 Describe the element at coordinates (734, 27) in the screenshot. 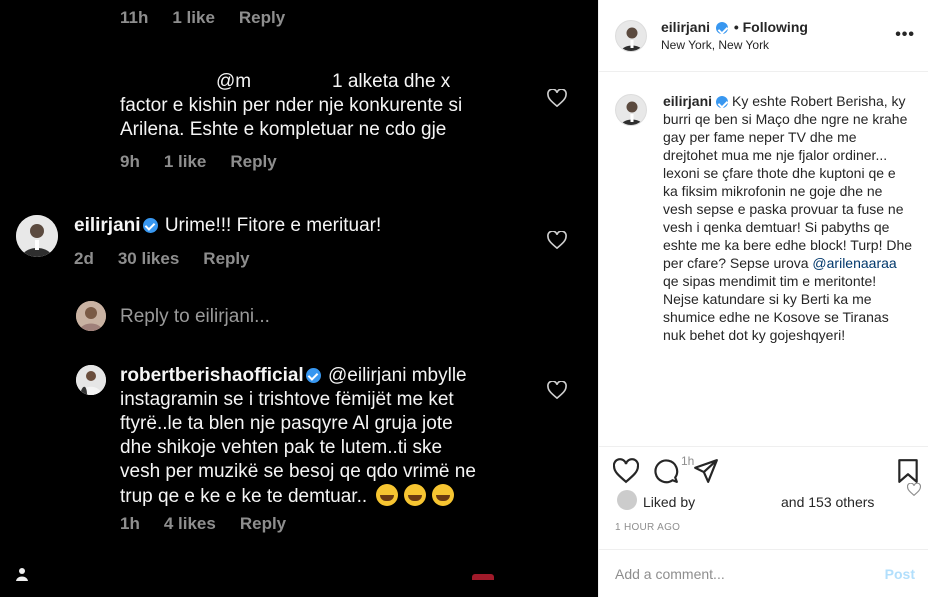

I see `author-line: eilirjani • Following` at that location.